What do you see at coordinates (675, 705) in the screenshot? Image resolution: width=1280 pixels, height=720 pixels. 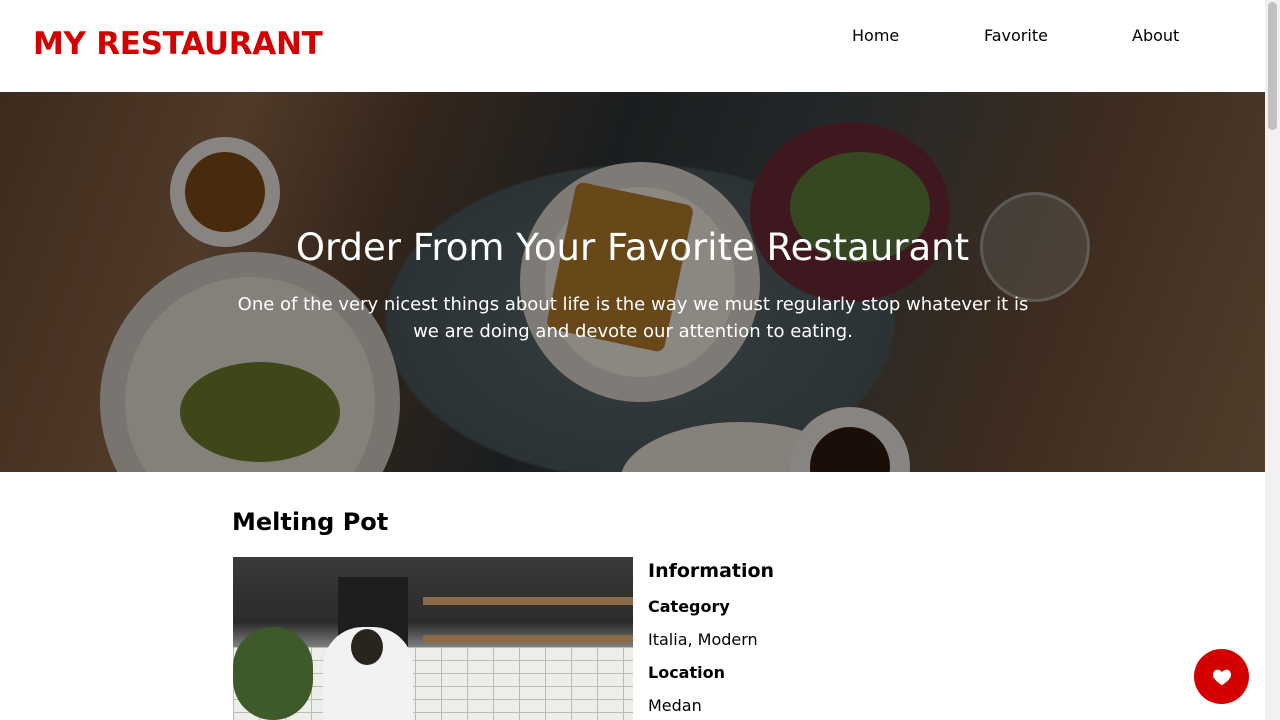 I see `location-value: Medan` at bounding box center [675, 705].